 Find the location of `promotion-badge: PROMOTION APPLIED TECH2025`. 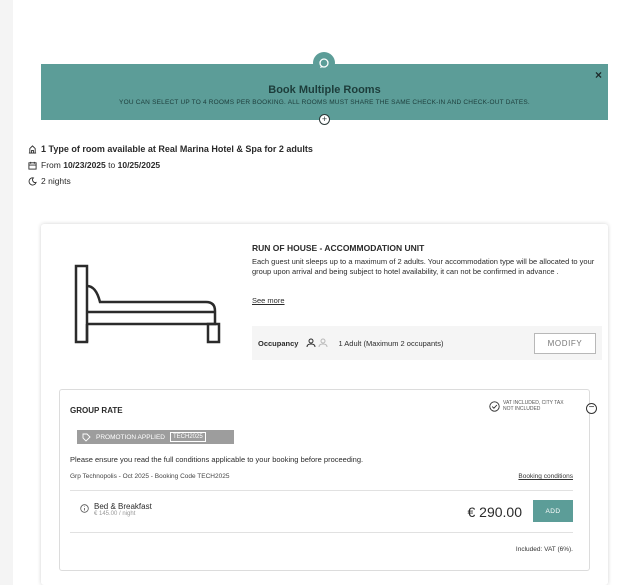

promotion-badge: PROMOTION APPLIED TECH2025 is located at coordinates (155, 437).